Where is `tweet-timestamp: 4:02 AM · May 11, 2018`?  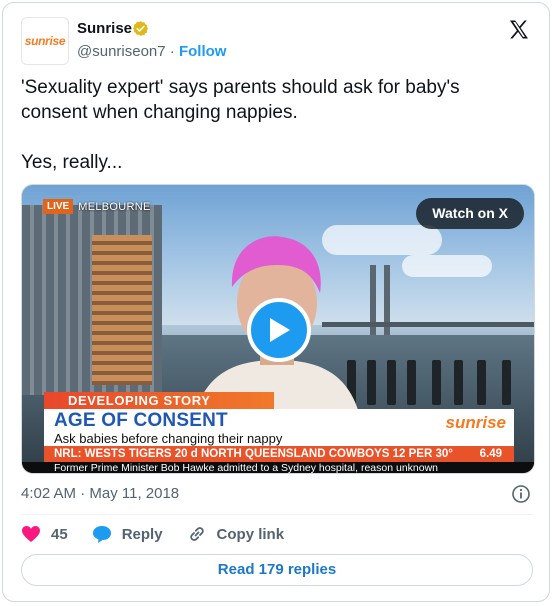
tweet-timestamp: 4:02 AM · May 11, 2018 is located at coordinates (100, 493).